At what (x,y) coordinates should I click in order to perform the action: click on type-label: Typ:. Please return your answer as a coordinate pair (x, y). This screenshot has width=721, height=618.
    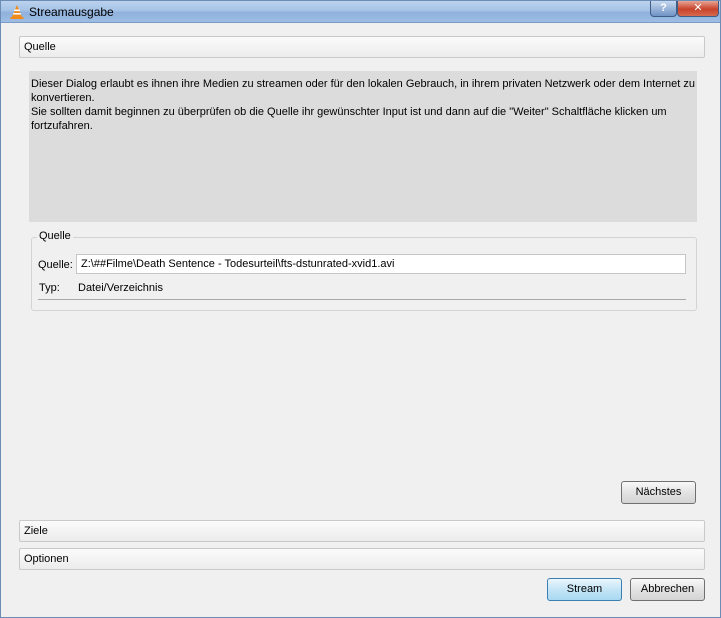
    Looking at the image, I should click on (49, 288).